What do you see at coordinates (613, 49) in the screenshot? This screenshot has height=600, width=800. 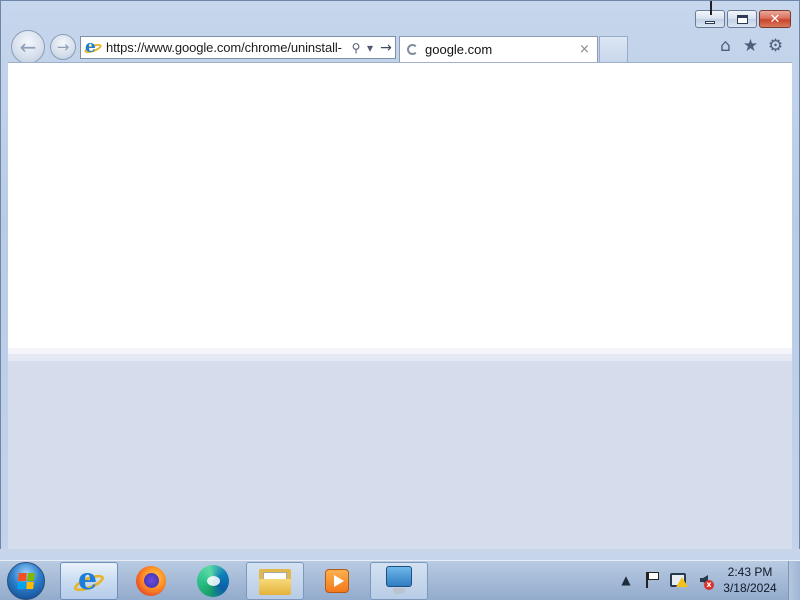 I see `new-tab-button` at bounding box center [613, 49].